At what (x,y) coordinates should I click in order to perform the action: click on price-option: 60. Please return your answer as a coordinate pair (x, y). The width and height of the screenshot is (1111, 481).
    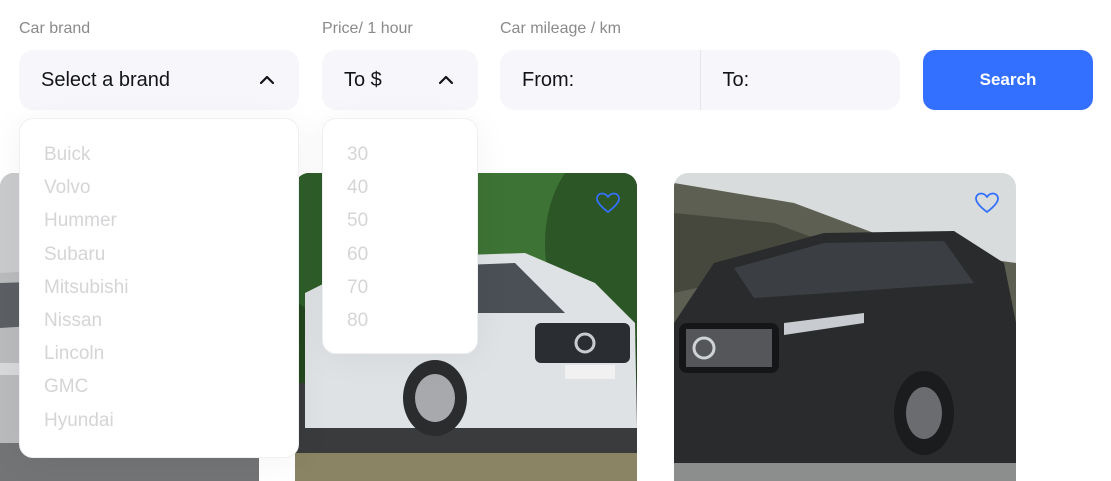
    Looking at the image, I should click on (412, 254).